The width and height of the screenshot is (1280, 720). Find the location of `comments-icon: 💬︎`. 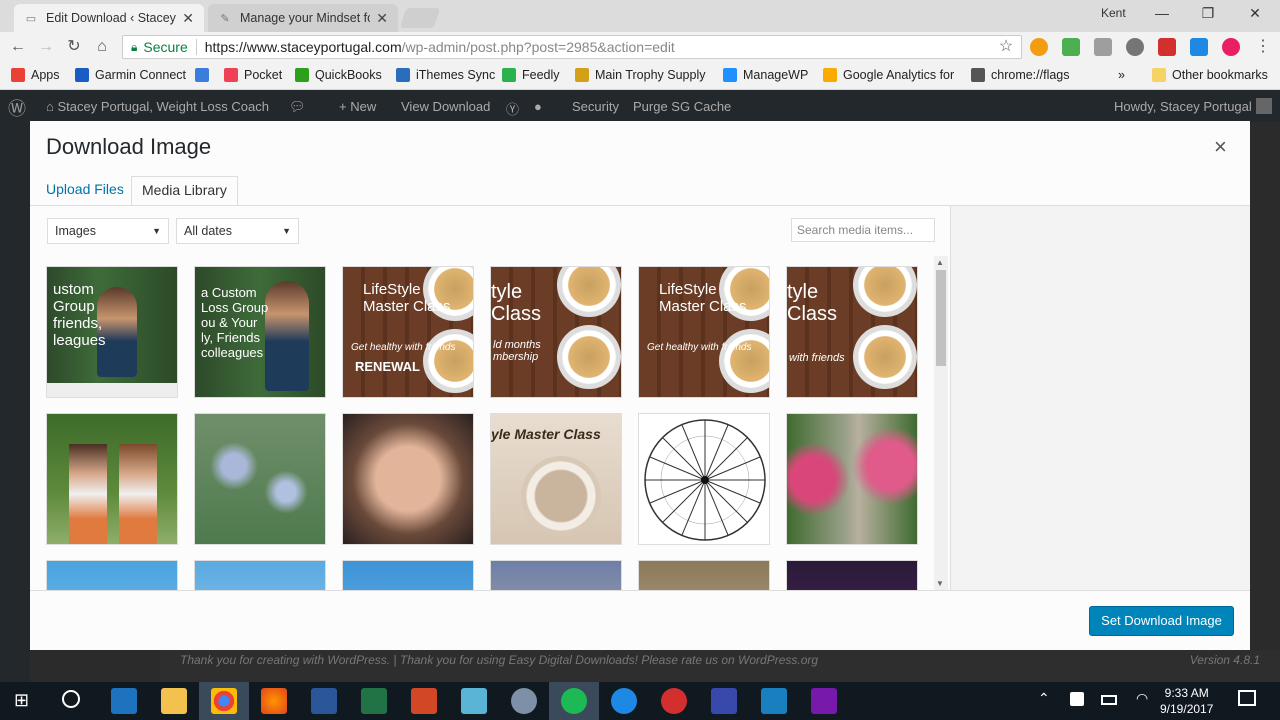

comments-icon: 💬︎ is located at coordinates (297, 107).